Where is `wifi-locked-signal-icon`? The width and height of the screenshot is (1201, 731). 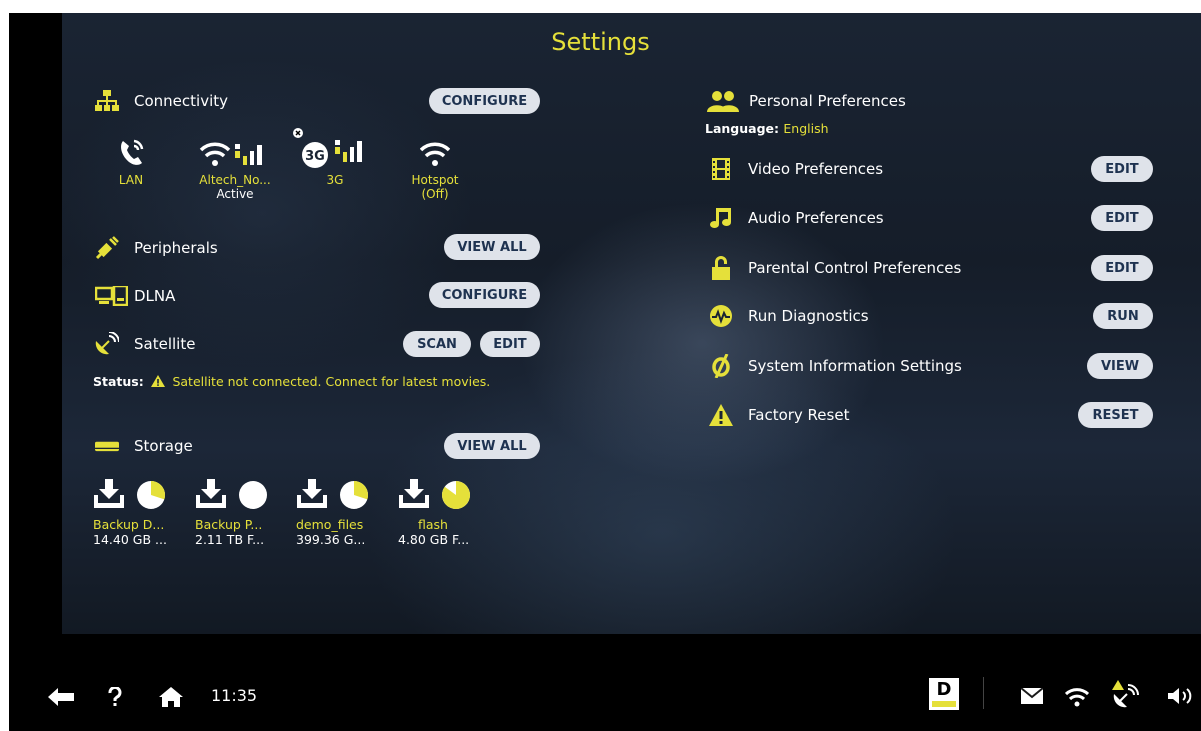
wifi-locked-signal-icon is located at coordinates (235, 153).